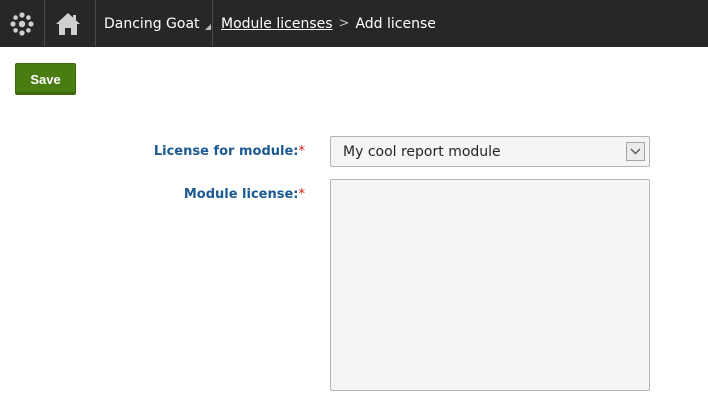  I want to click on breadcrumb: Module licenses > Add license, so click(328, 23).